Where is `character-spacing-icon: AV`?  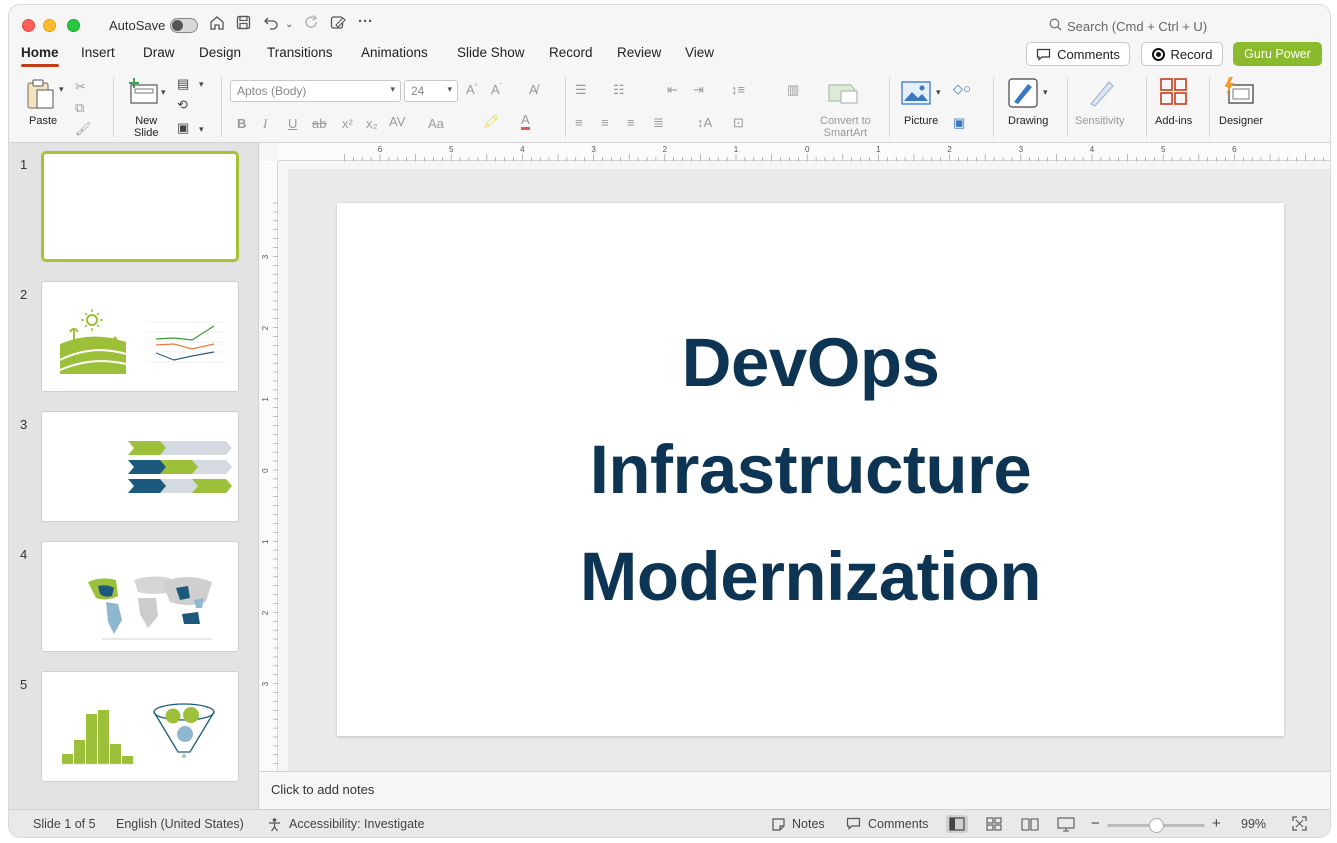
character-spacing-icon: AV is located at coordinates (397, 121).